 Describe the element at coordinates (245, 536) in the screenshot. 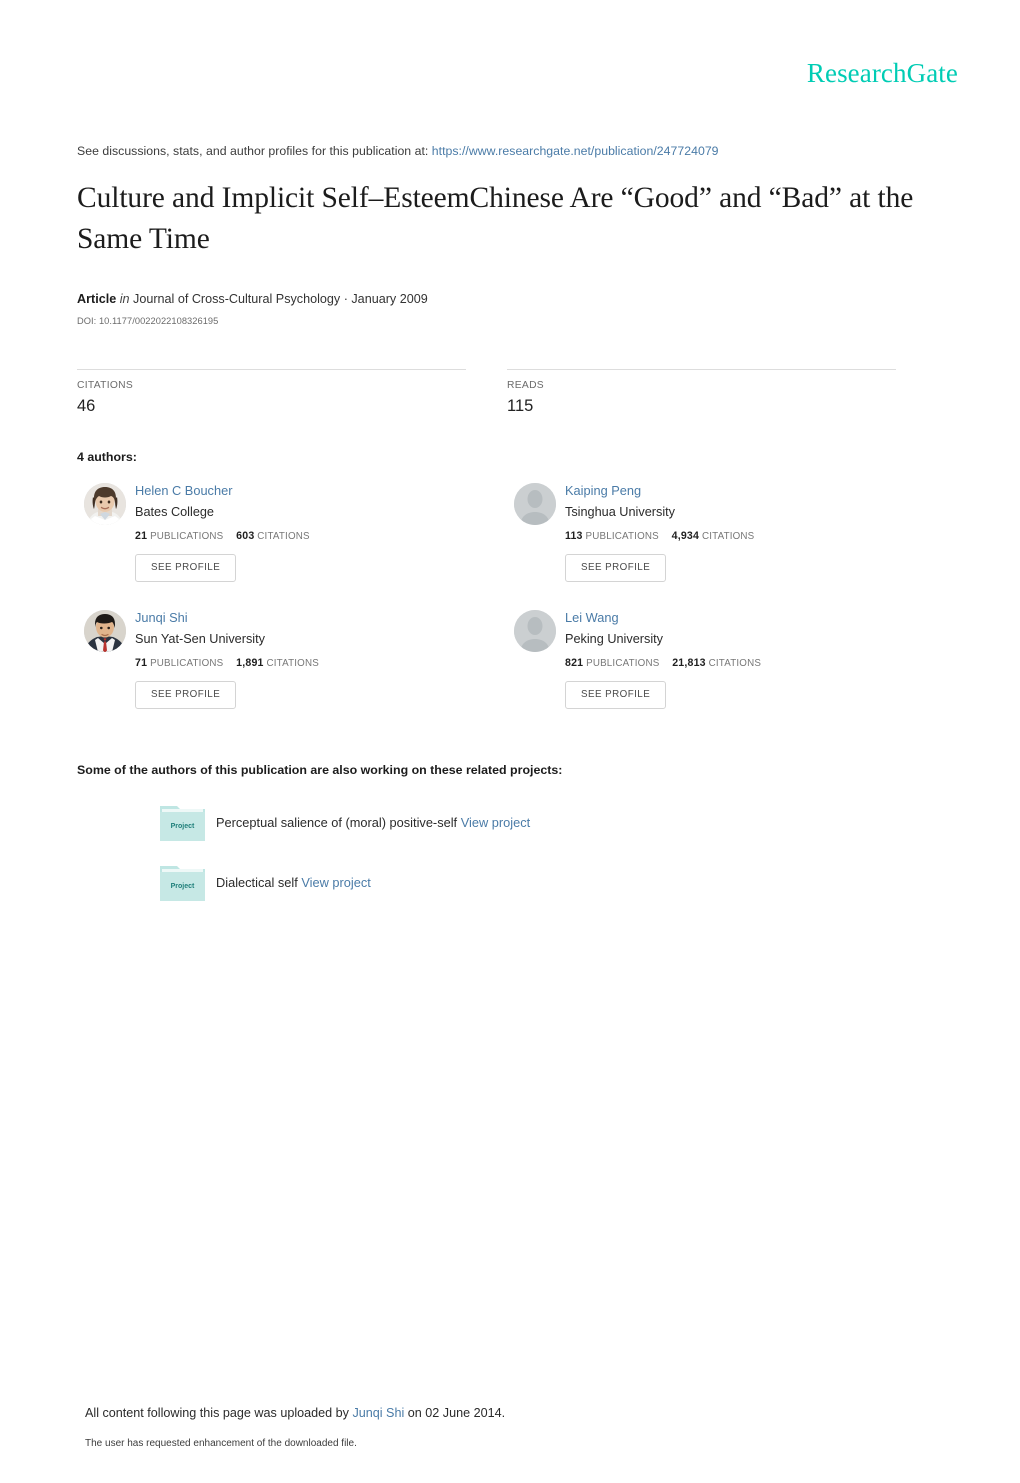

I see `author-citations-count: 603` at that location.